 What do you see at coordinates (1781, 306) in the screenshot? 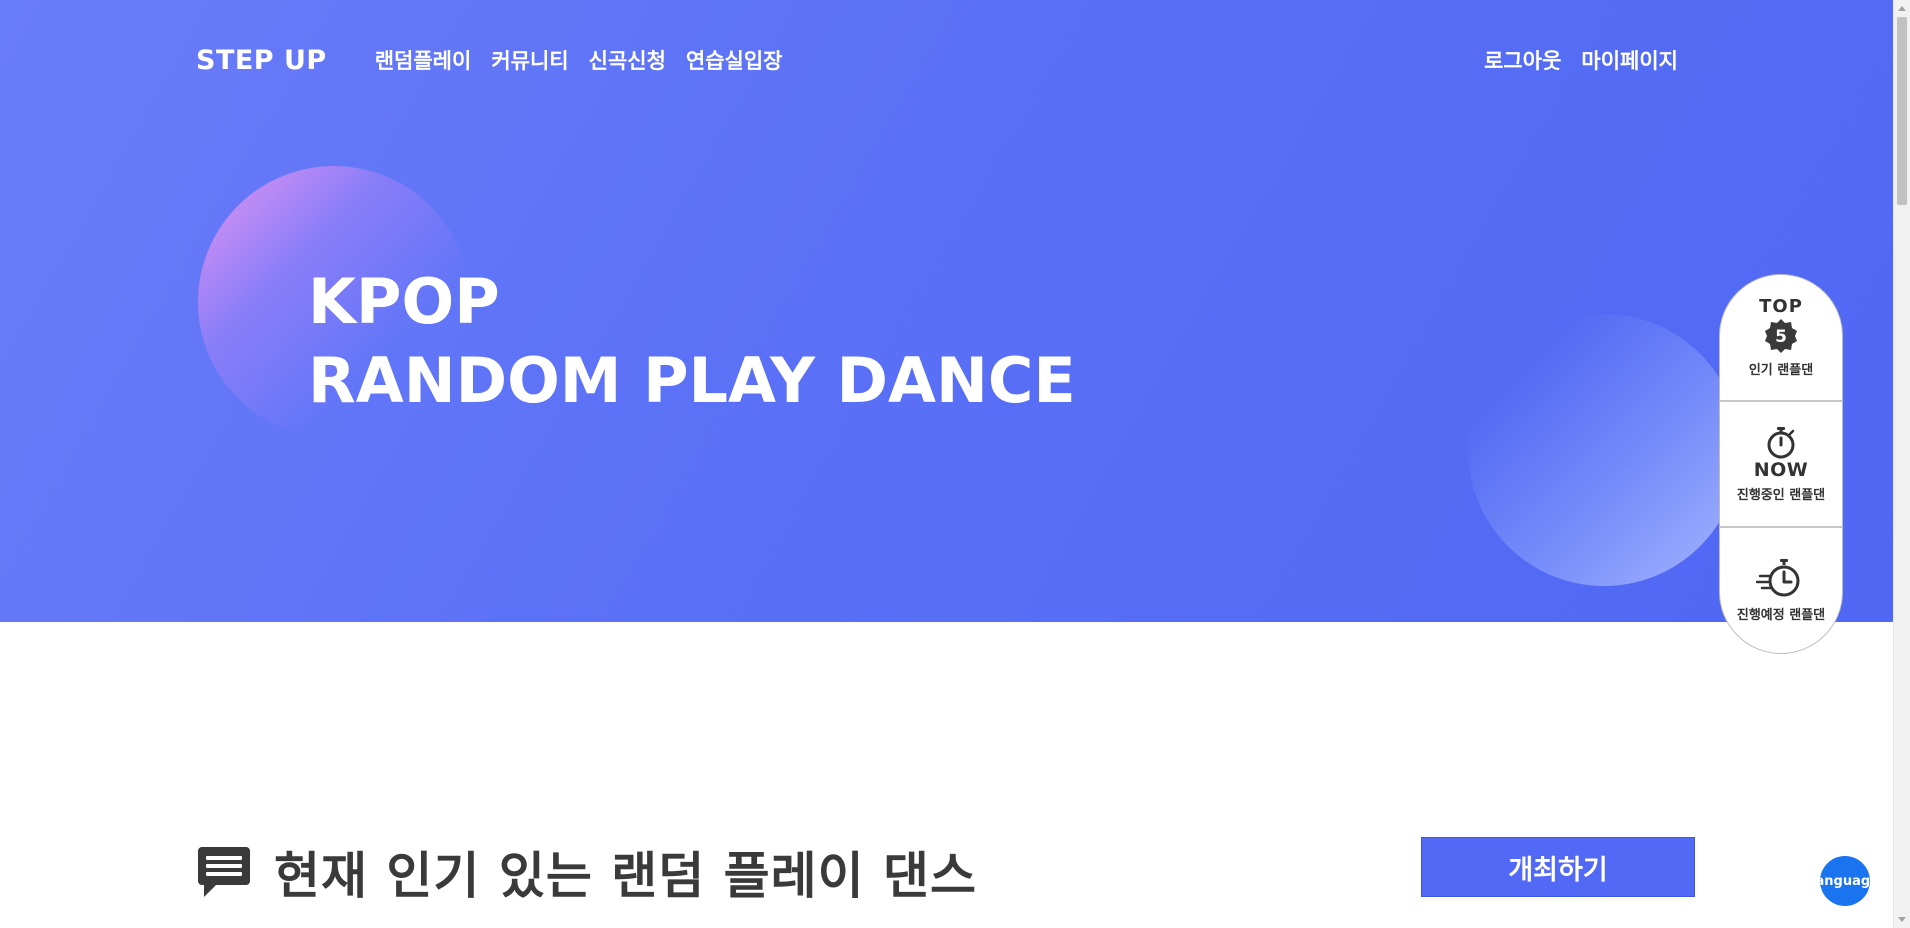
I see `top-text: TOP` at bounding box center [1781, 306].